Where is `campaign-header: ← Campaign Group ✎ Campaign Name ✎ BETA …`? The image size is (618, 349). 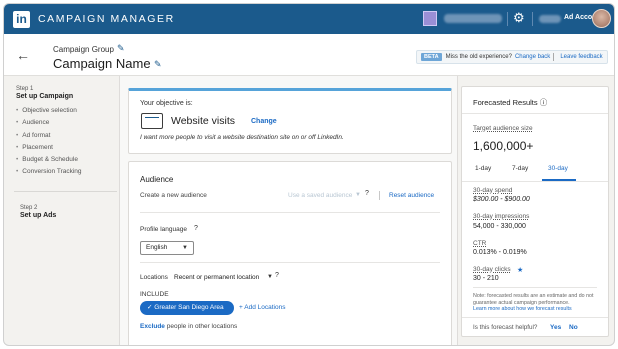 campaign-header: ← Campaign Group ✎ Campaign Name ✎ BETA … is located at coordinates (309, 55).